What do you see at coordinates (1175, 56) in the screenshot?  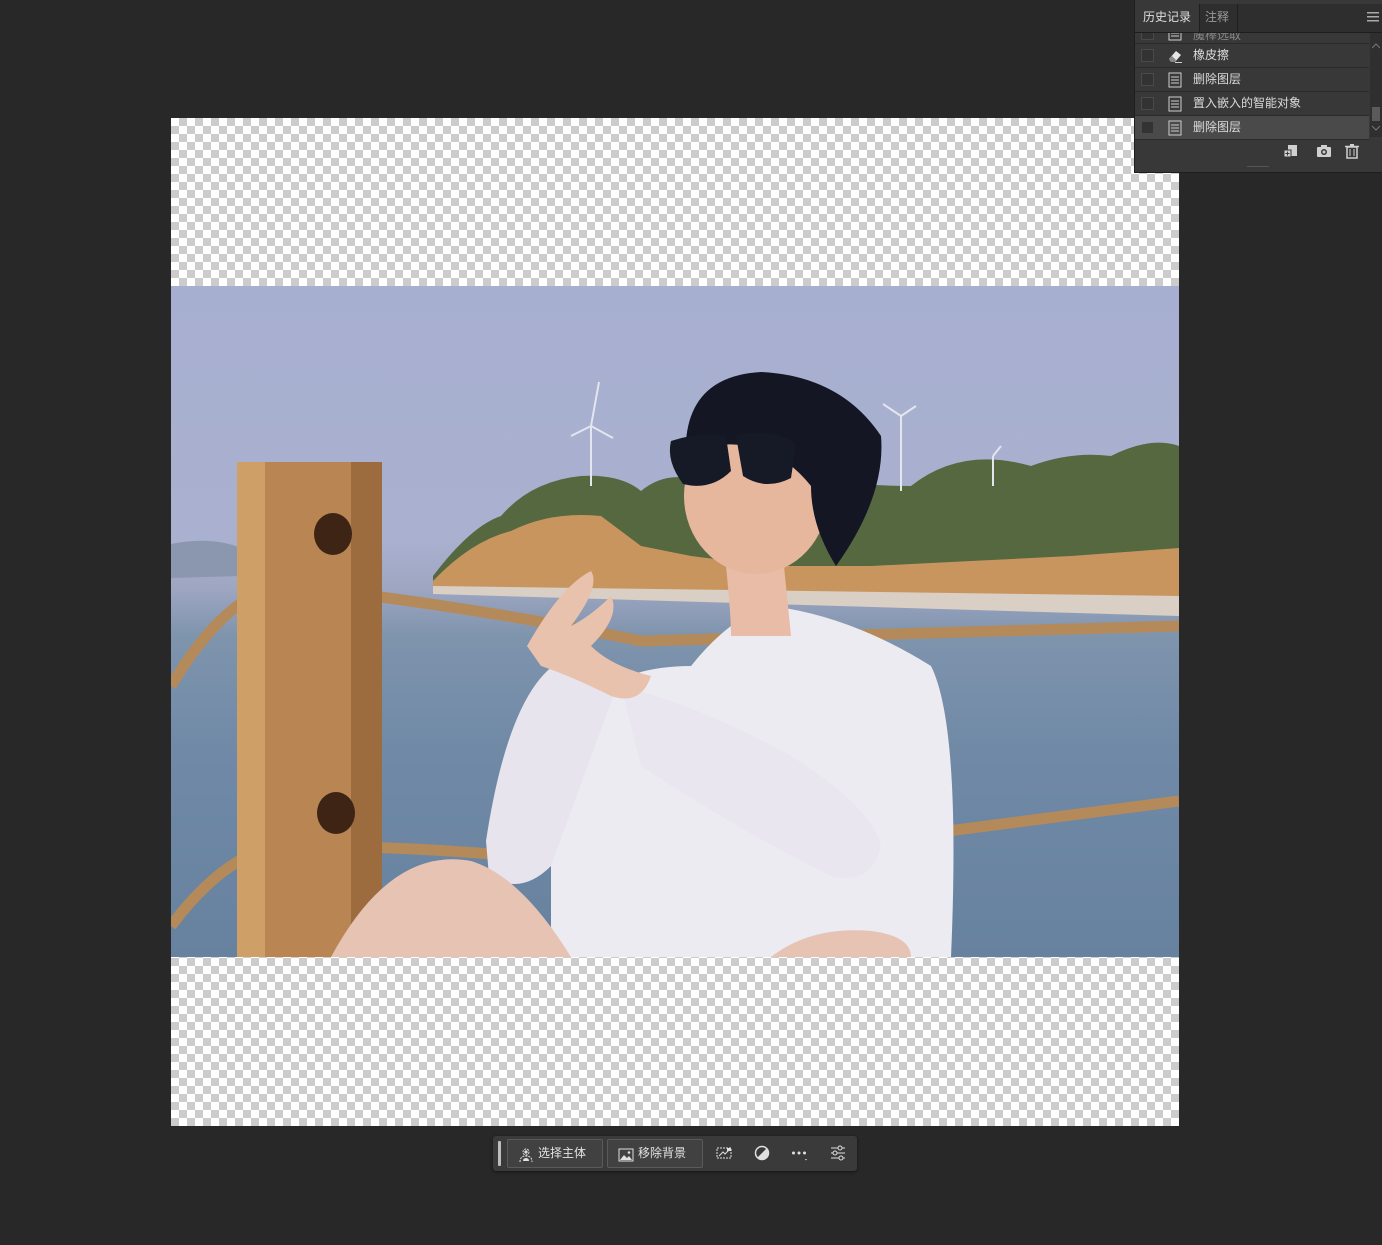 I see `eraser-icon` at bounding box center [1175, 56].